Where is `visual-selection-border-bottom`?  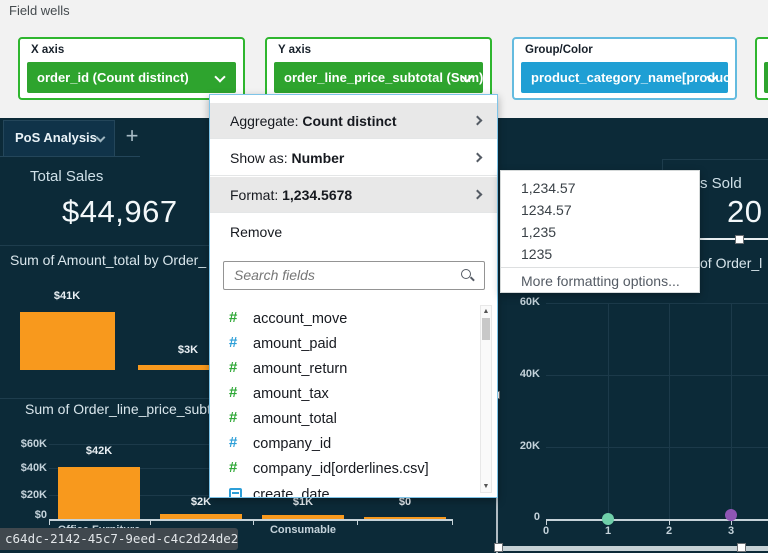
visual-selection-border-bottom is located at coordinates (632, 548).